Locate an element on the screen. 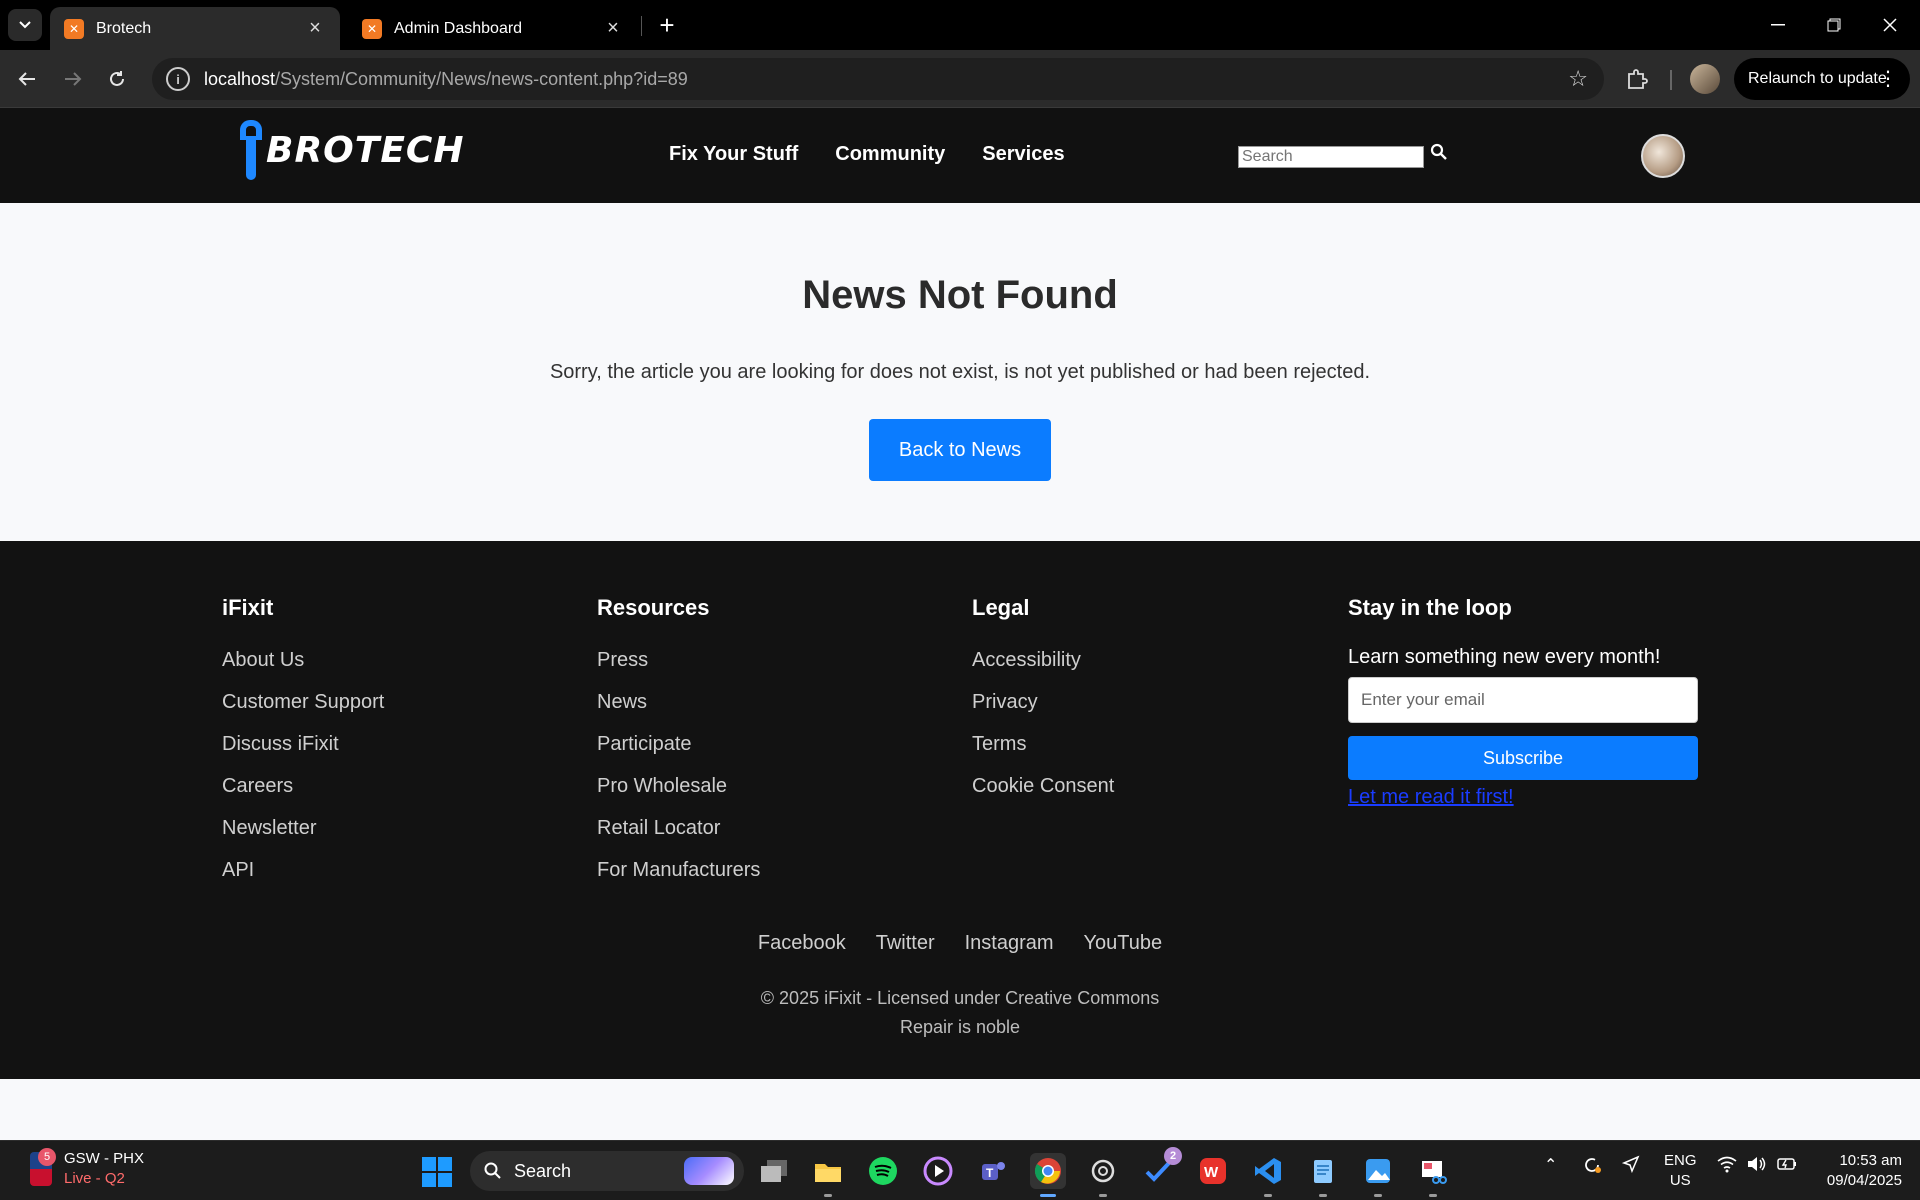  relaunch-button: Relaunch to update ⋮ is located at coordinates (1822, 79).